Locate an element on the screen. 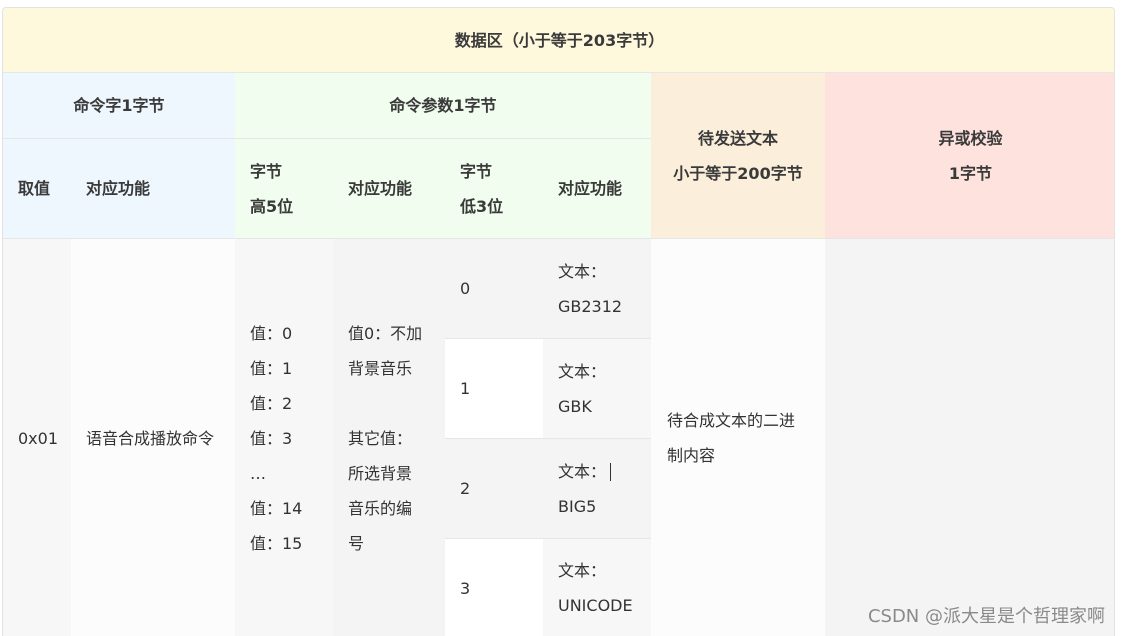 This screenshot has width=1121, height=636. encoding-cell: 文本： UNICODE is located at coordinates (597, 587).